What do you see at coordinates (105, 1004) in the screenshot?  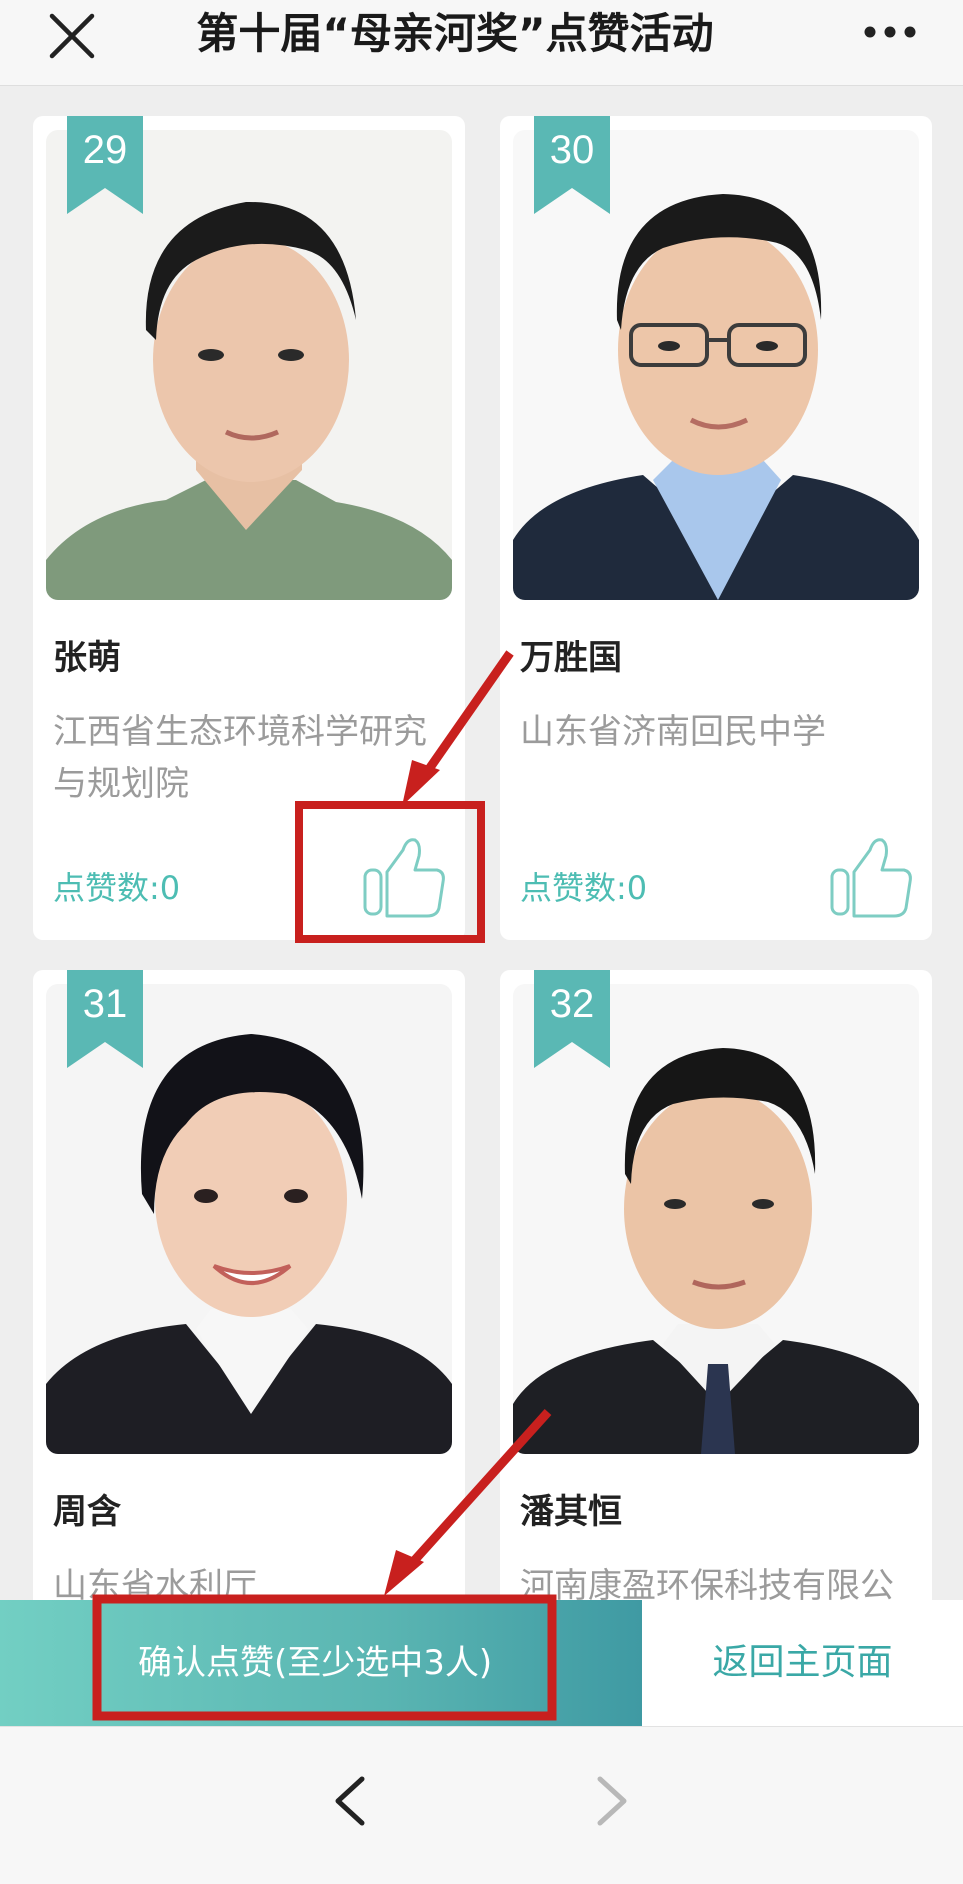 I see `candidate-number: 31` at bounding box center [105, 1004].